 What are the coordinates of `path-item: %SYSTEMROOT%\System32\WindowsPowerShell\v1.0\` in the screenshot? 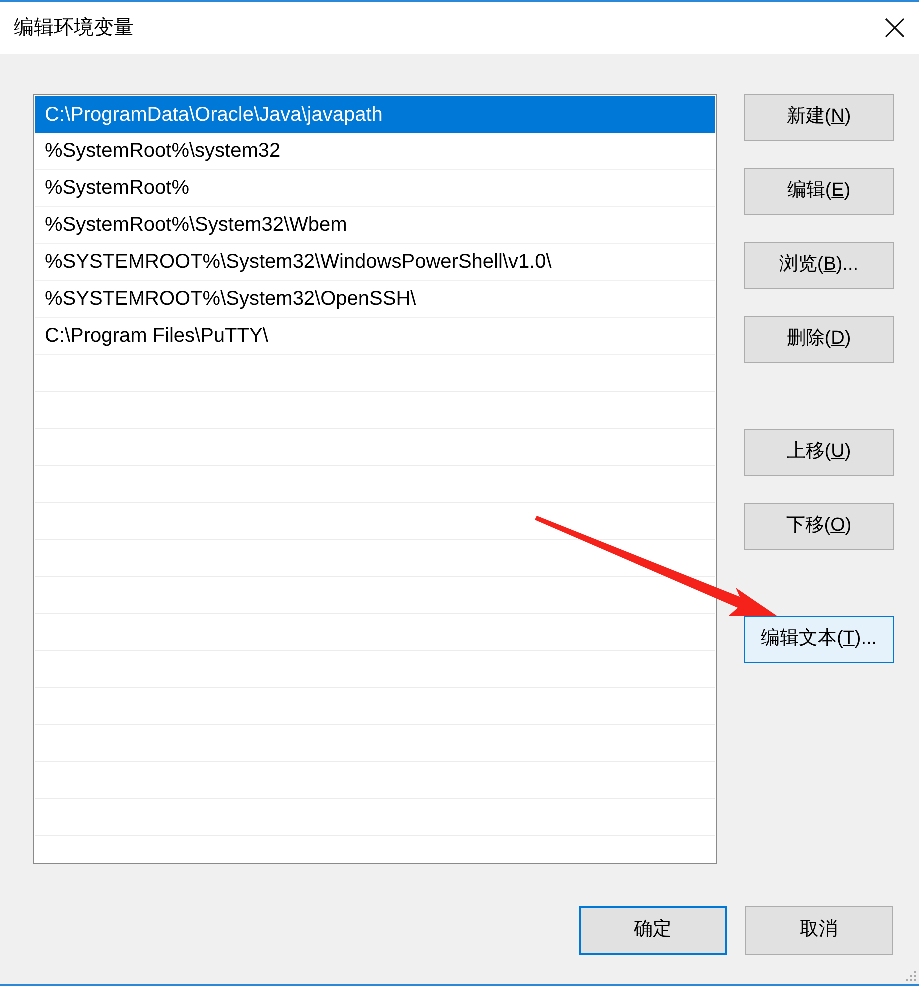 It's located at (375, 262).